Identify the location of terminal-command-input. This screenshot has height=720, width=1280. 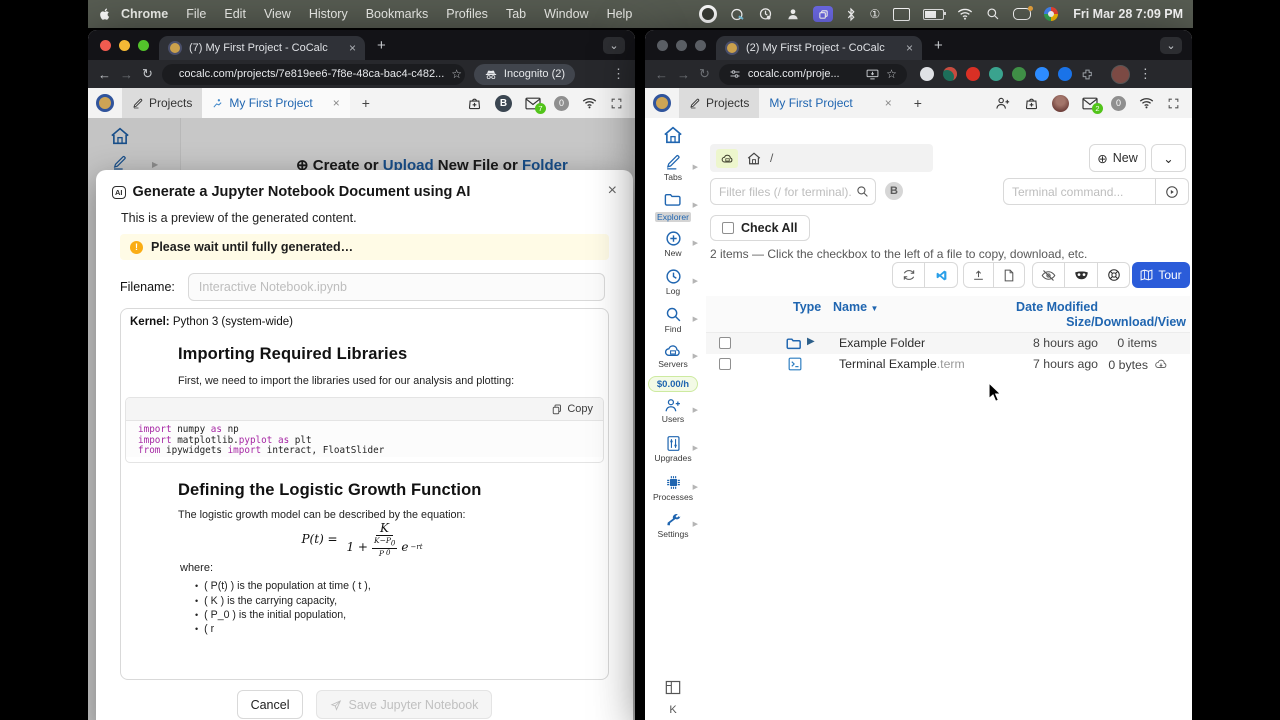
(1079, 191).